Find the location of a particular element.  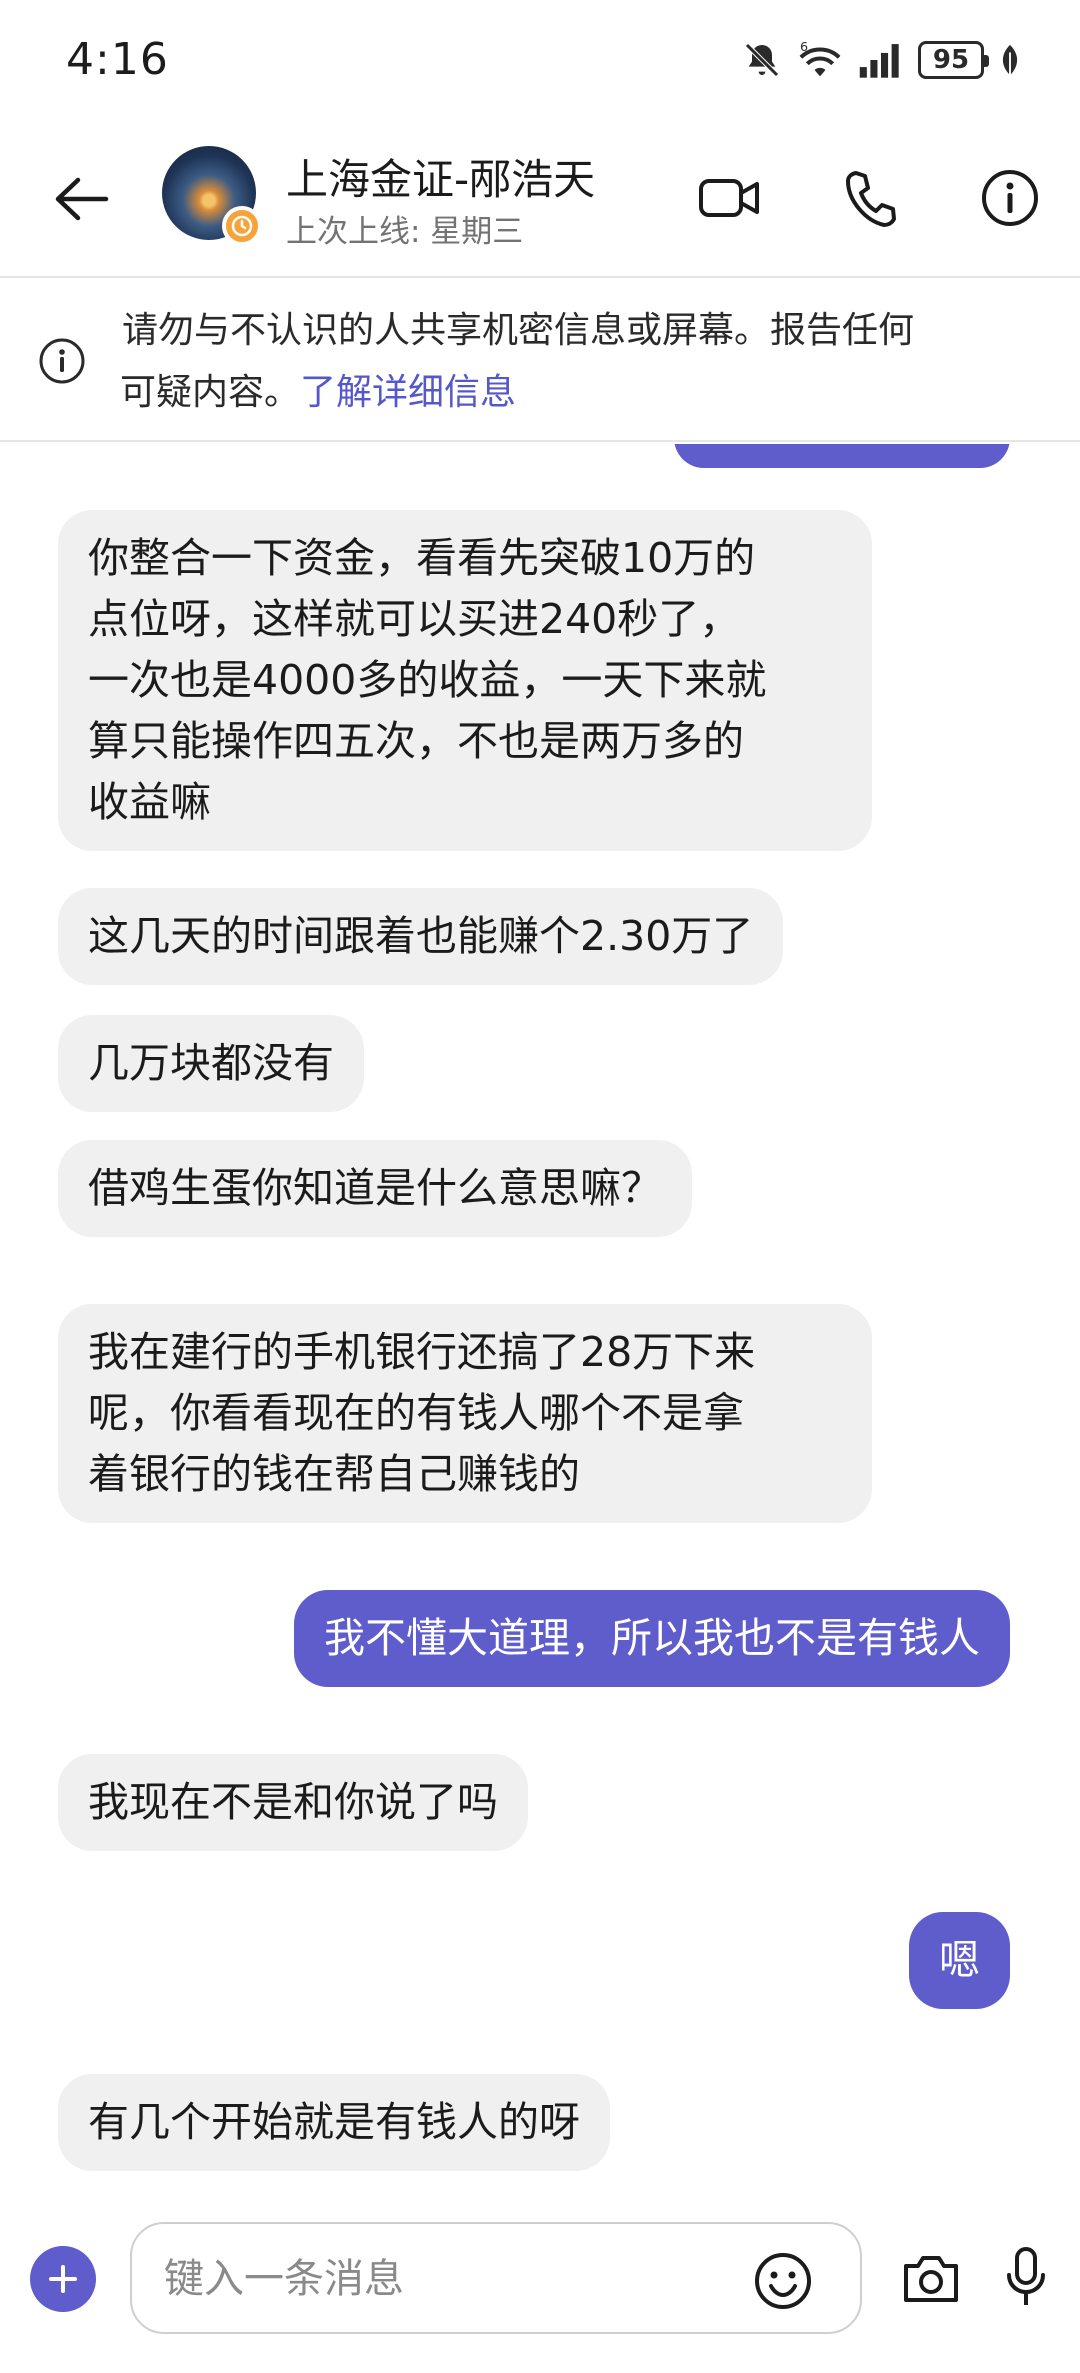

leaf-icon is located at coordinates (1010, 60).